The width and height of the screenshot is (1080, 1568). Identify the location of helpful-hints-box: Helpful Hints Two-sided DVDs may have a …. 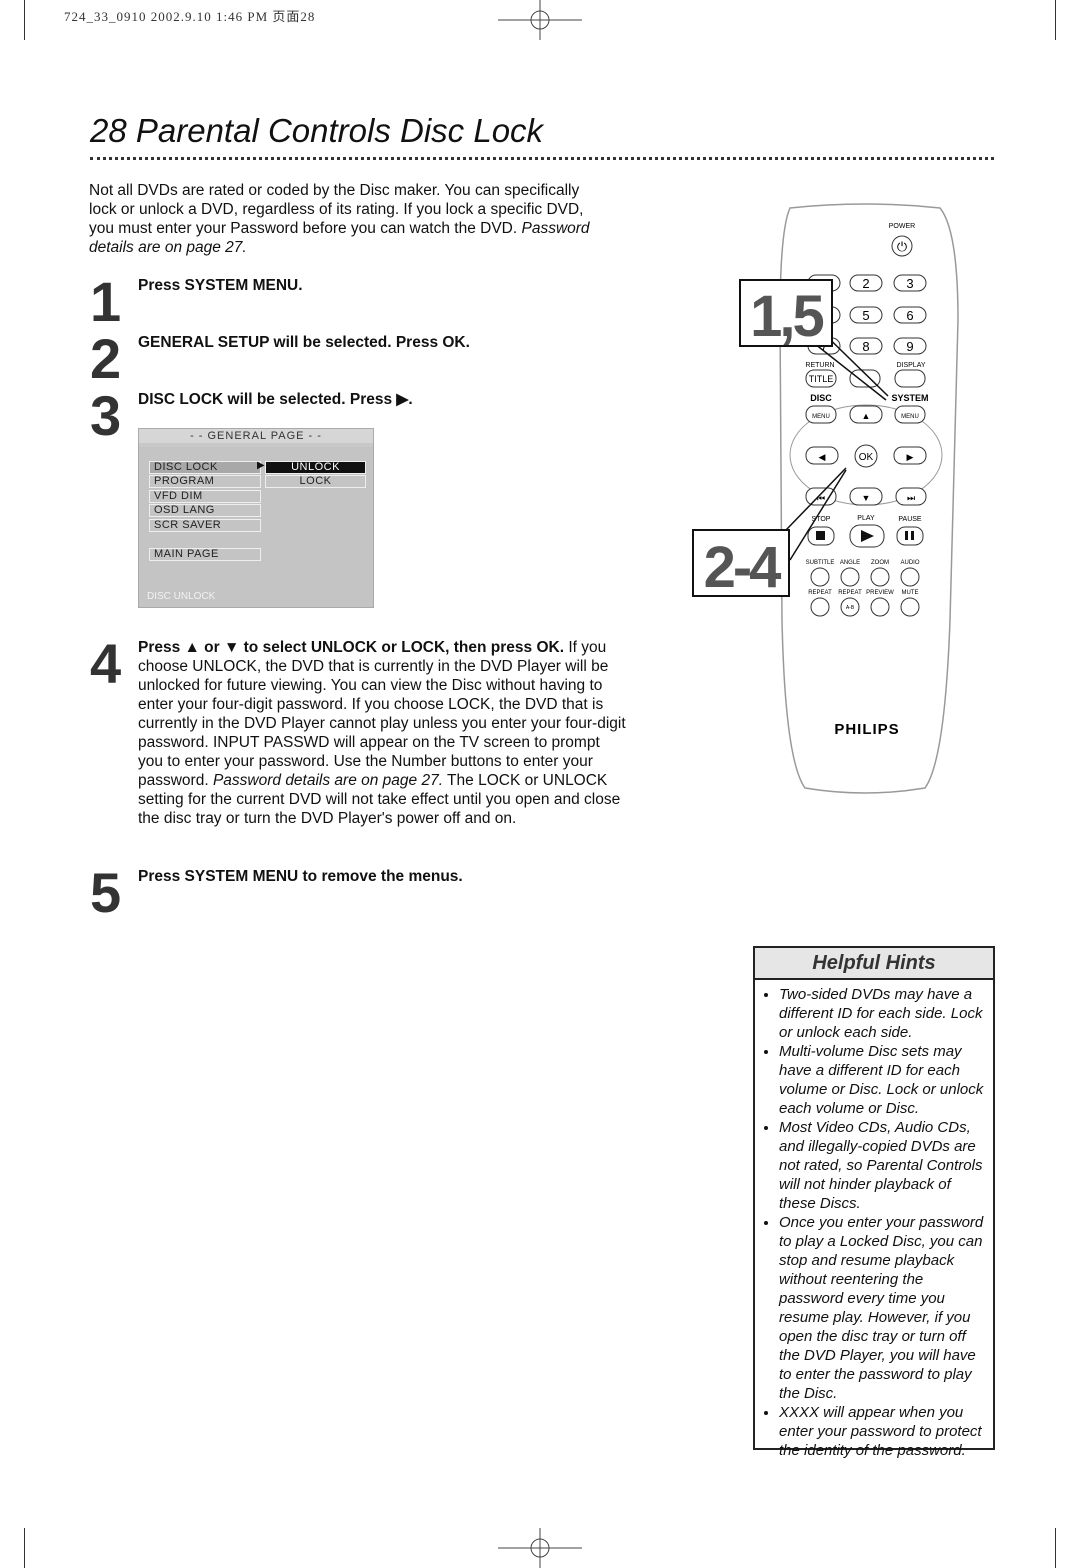
(874, 1202).